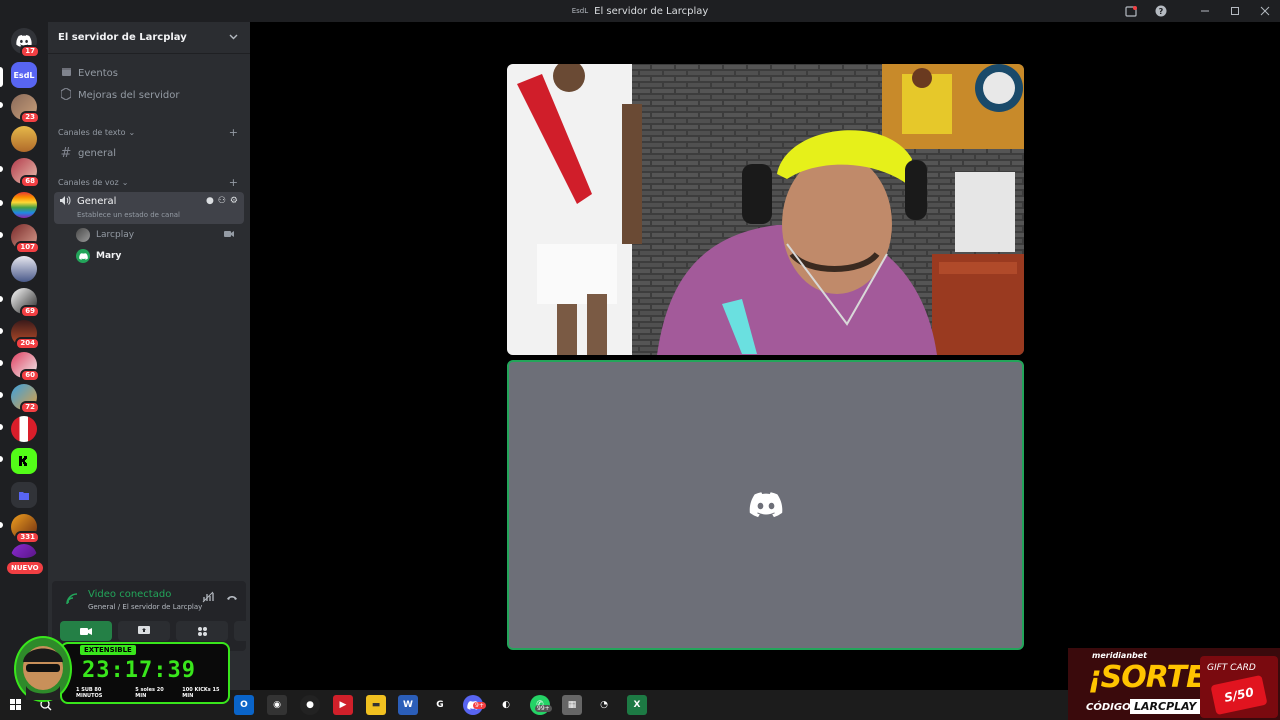 The width and height of the screenshot is (1280, 720). What do you see at coordinates (25, 335) in the screenshot?
I see `server-icon: 204` at bounding box center [25, 335].